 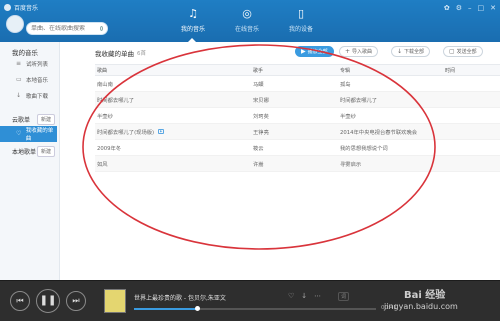 I want to click on song-album: 时间都去哪儿了, so click(x=392, y=100).